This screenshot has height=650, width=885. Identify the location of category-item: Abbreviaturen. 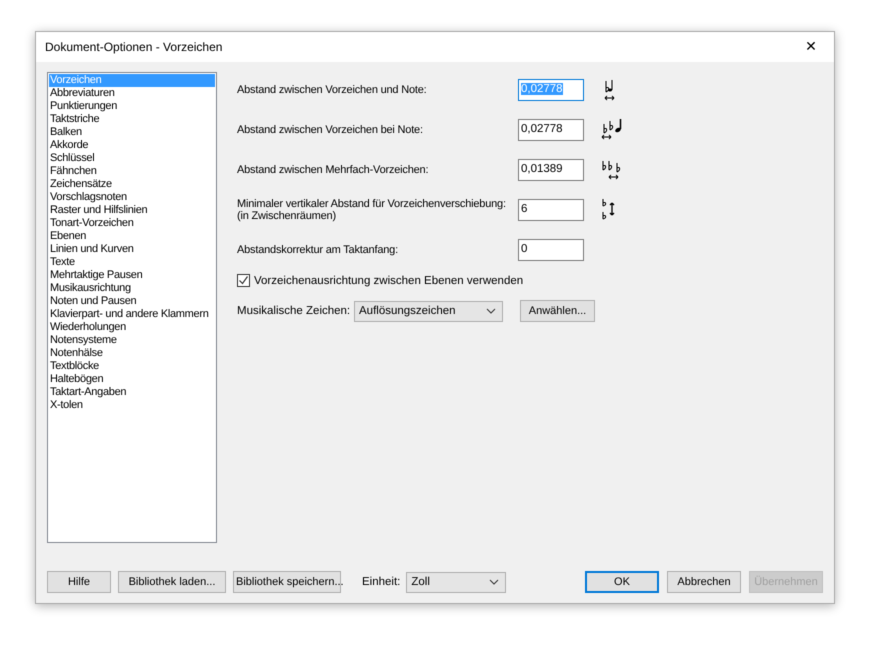
(132, 93).